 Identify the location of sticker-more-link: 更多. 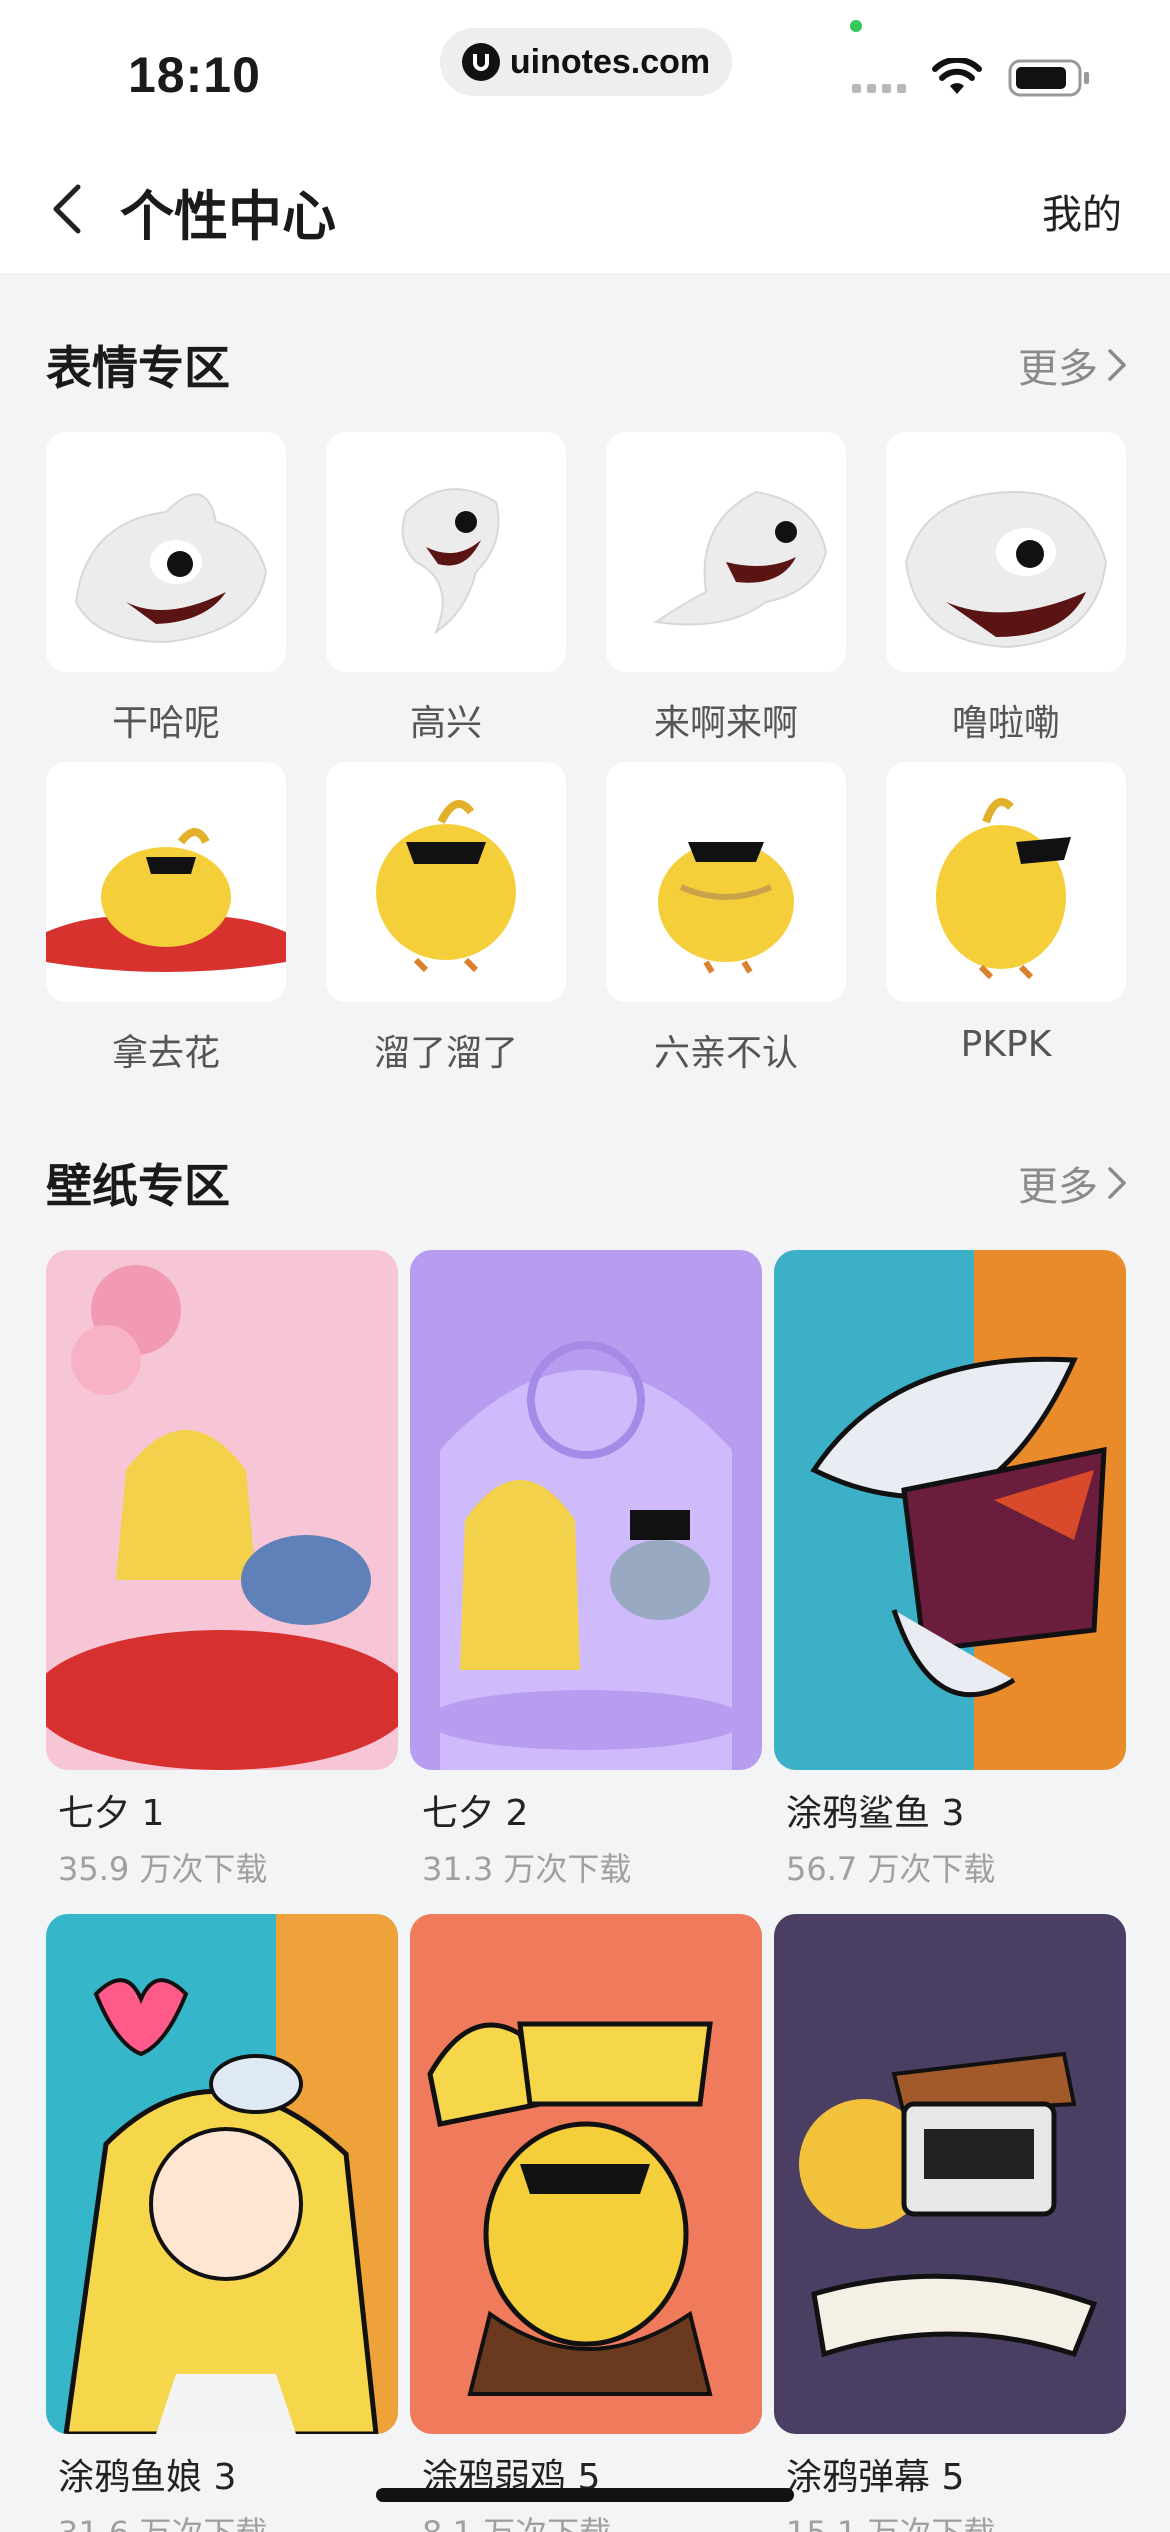
(1073, 365).